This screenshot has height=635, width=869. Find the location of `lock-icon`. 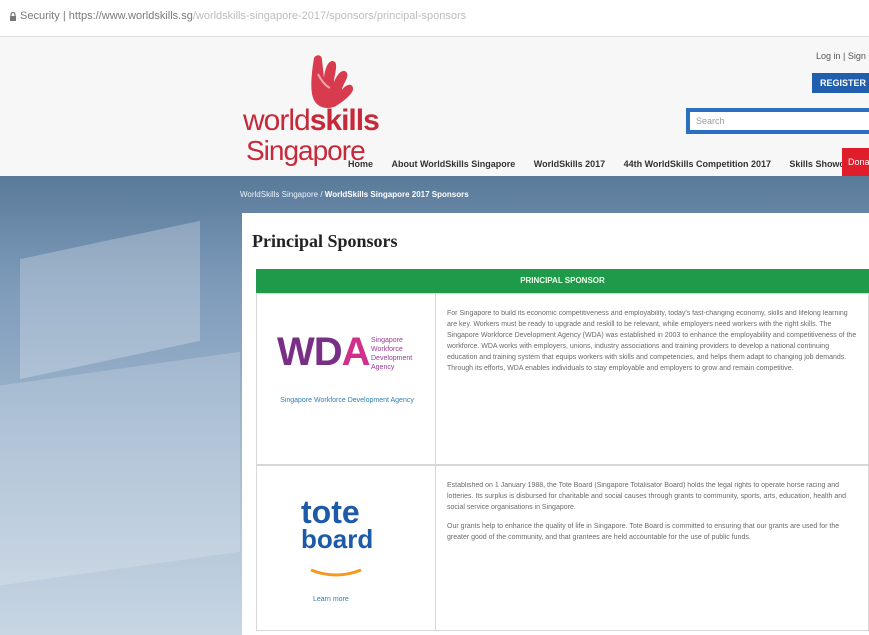

lock-icon is located at coordinates (13, 16).